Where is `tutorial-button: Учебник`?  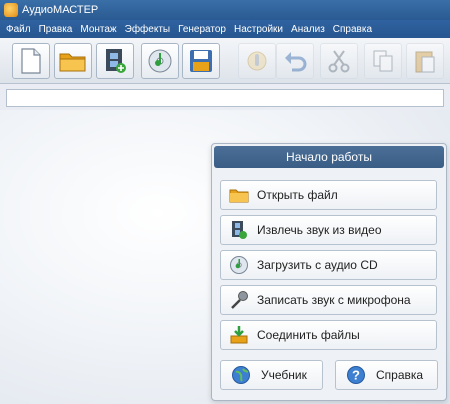 tutorial-button: Учебник is located at coordinates (271, 375).